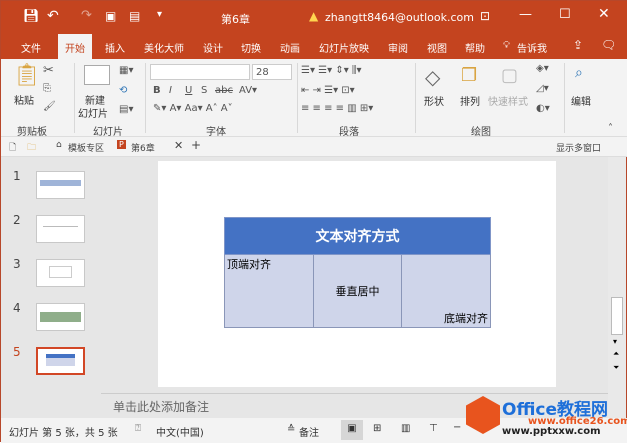 This screenshot has width=627, height=443. Describe the element at coordinates (291, 429) in the screenshot. I see `notes-toggle-icon: ≙` at that location.